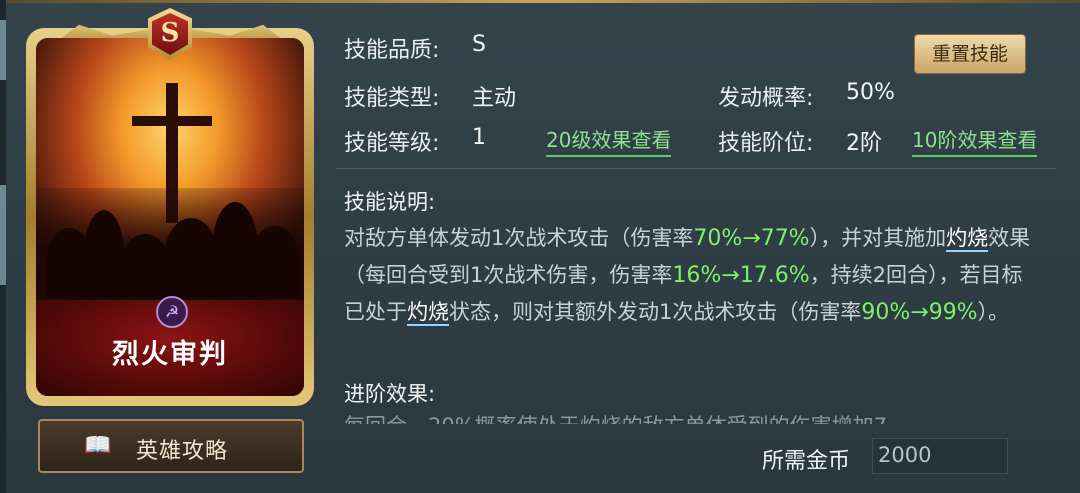 Image resolution: width=1080 pixels, height=493 pixels. I want to click on grade-letter: S, so click(170, 33).